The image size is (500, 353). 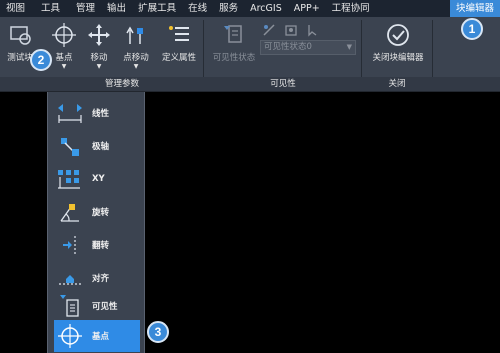 I want to click on dropdown-item-rotate: 旋转, so click(x=97, y=212).